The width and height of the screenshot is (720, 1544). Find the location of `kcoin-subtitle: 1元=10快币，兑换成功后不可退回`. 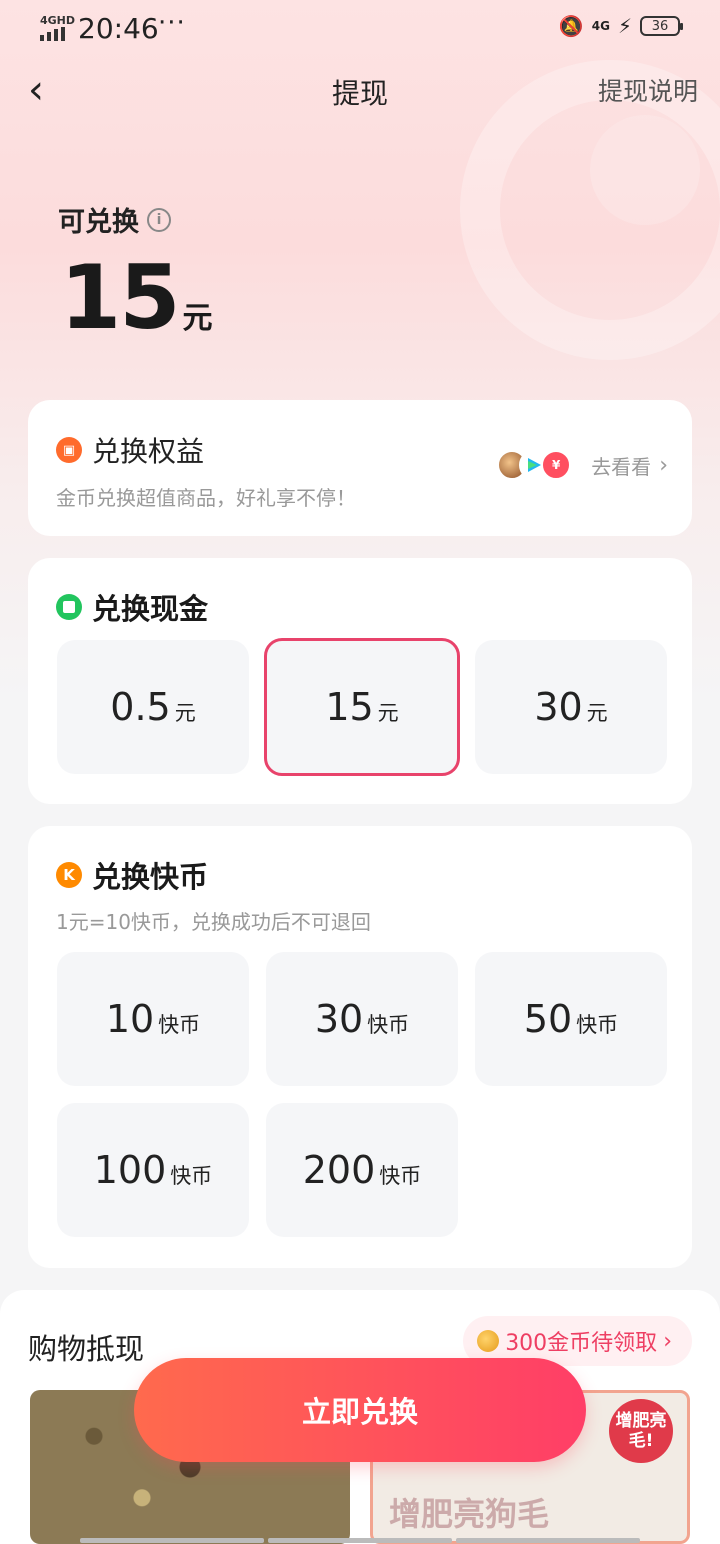

kcoin-subtitle: 1元=10快币，兑换成功后不可退回 is located at coordinates (213, 922).